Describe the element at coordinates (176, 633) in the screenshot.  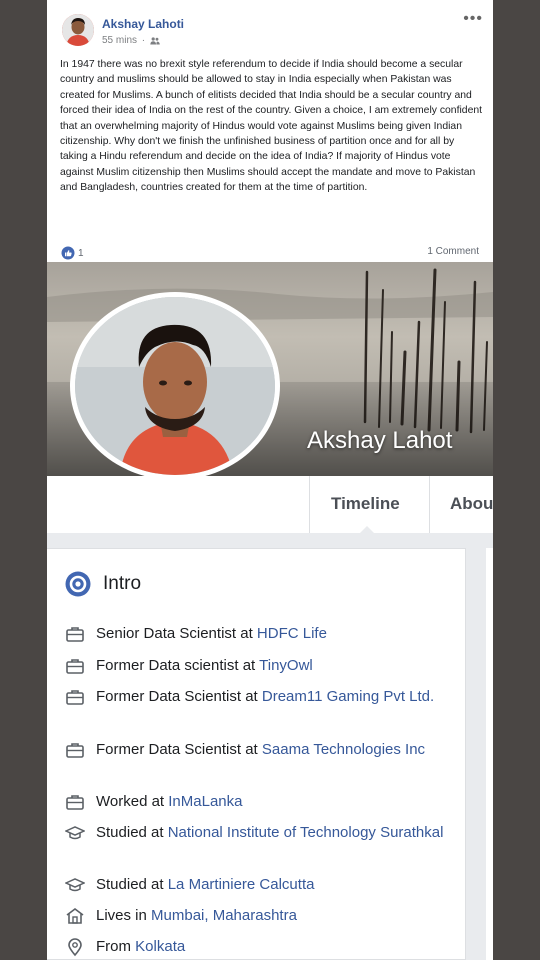
I see `intro-item-text: Senior Data Scientist at` at that location.